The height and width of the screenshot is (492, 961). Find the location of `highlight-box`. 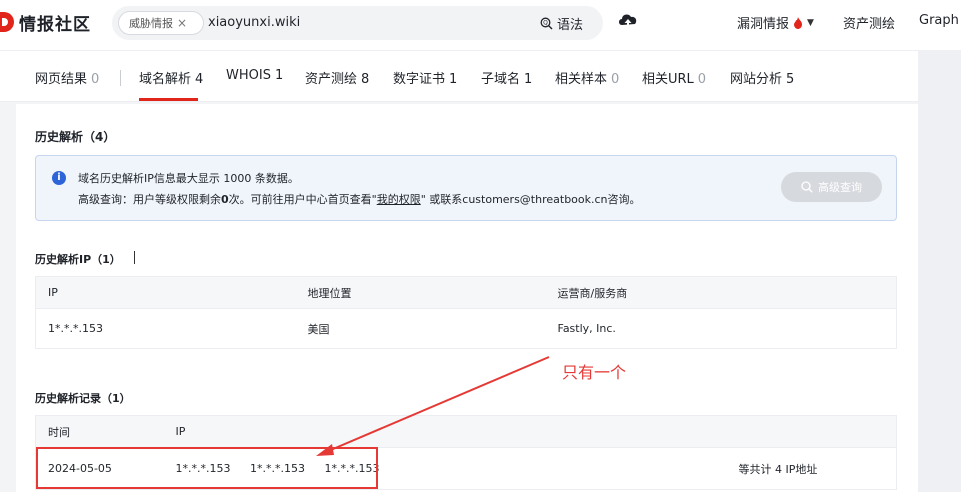

highlight-box is located at coordinates (207, 468).